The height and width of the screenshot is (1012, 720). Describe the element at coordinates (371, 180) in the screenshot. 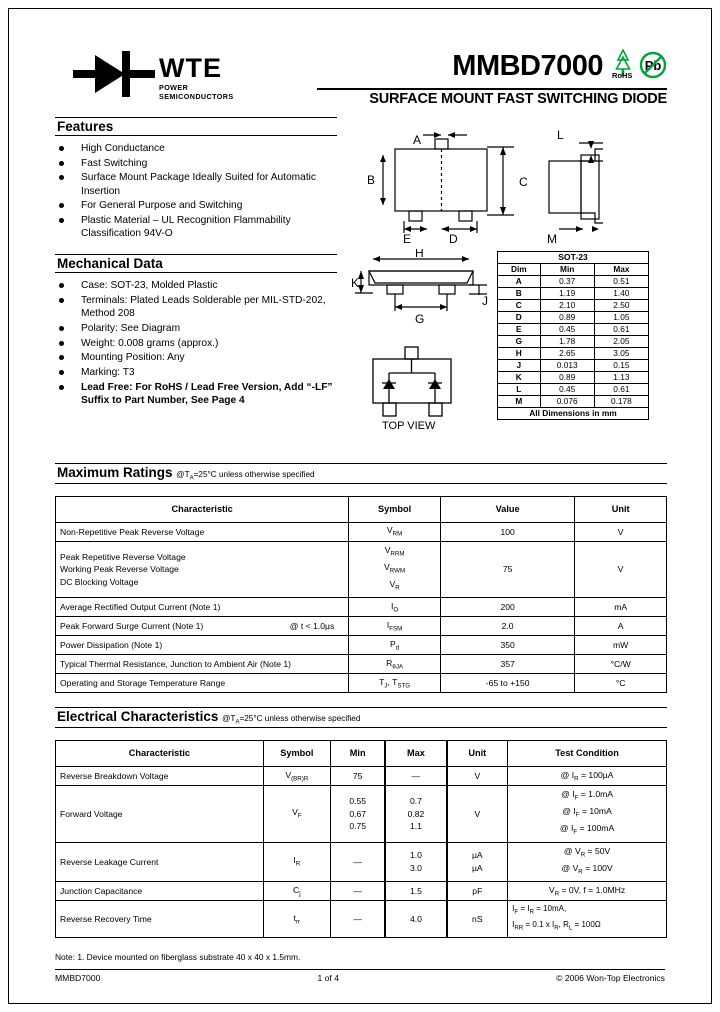

I see `dim-label-b: B` at that location.